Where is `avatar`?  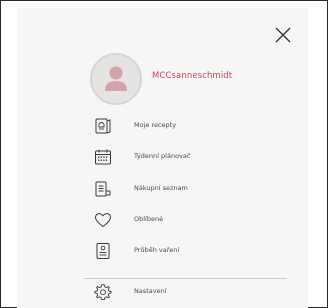 avatar is located at coordinates (116, 79).